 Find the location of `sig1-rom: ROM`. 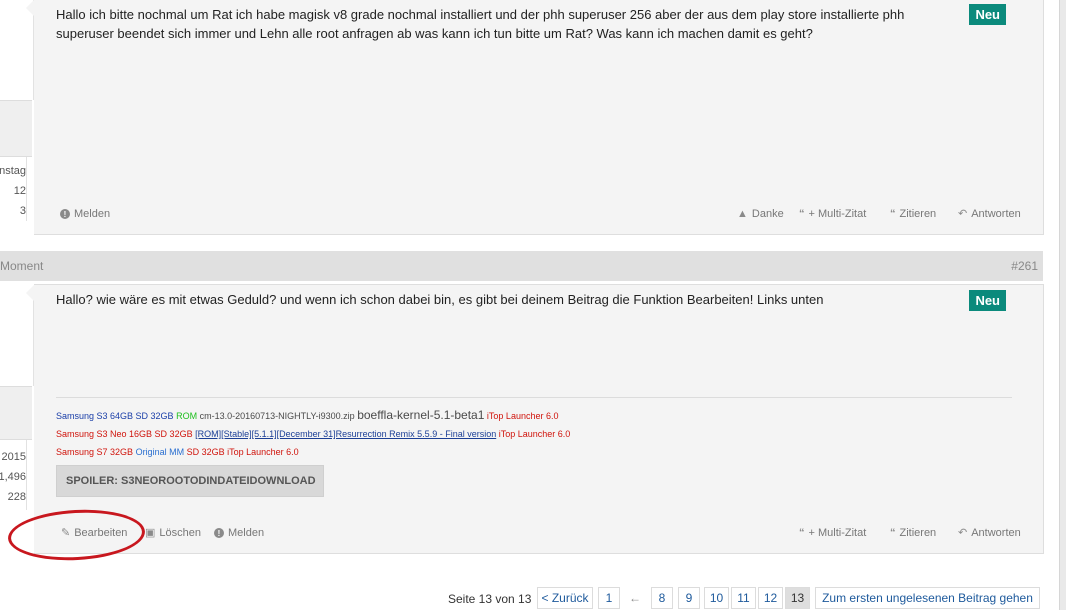

sig1-rom: ROM is located at coordinates (187, 416).